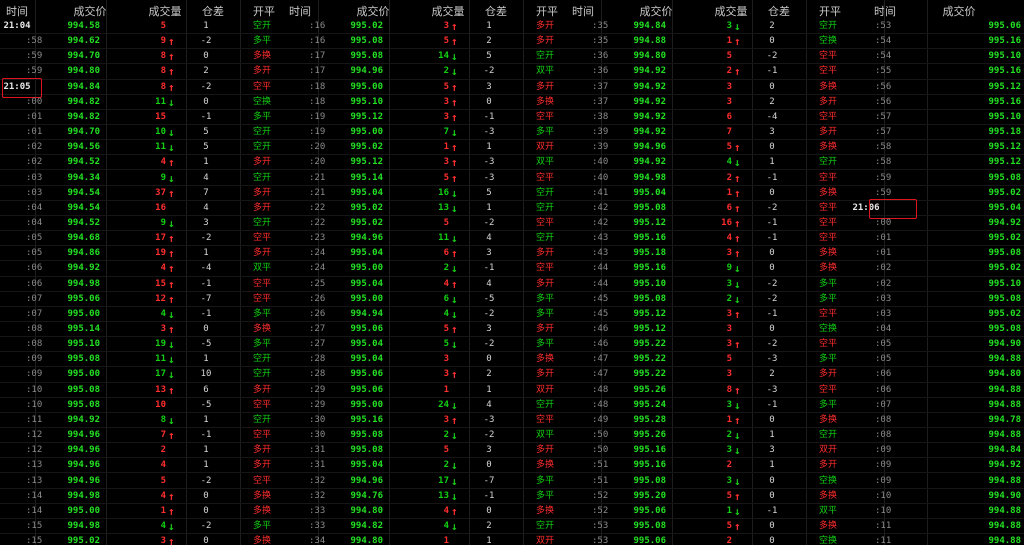 The image size is (1024, 545). I want to click on table-row: :52 995.20 5 ↑ 0 多换, so click(707, 496).